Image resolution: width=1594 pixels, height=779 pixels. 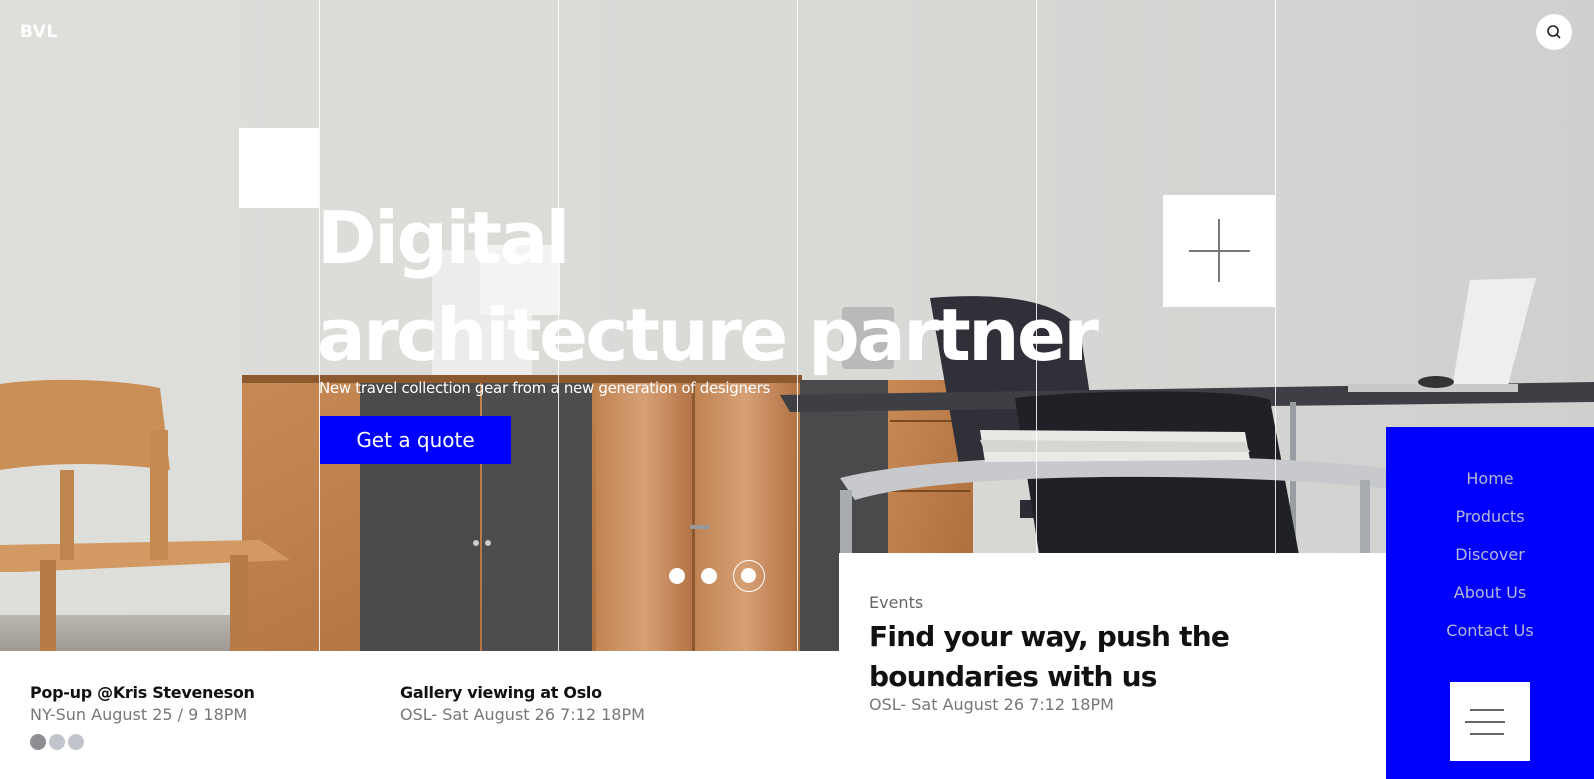 I want to click on plus-icon, so click(x=1219, y=250).